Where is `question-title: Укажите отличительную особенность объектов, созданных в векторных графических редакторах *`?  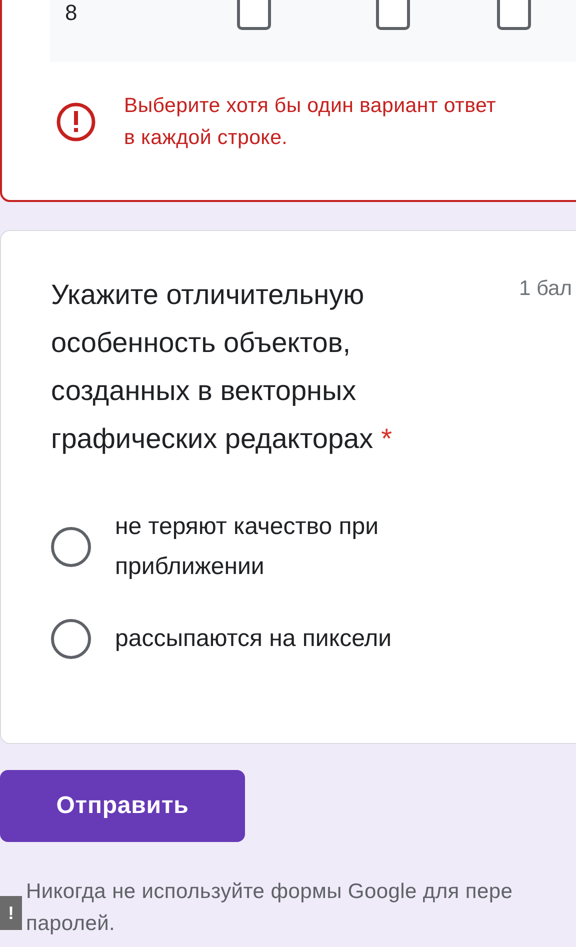
question-title: Укажите отличительную особенность объектов, созданных в векторных графических редакторах * is located at coordinates (222, 367).